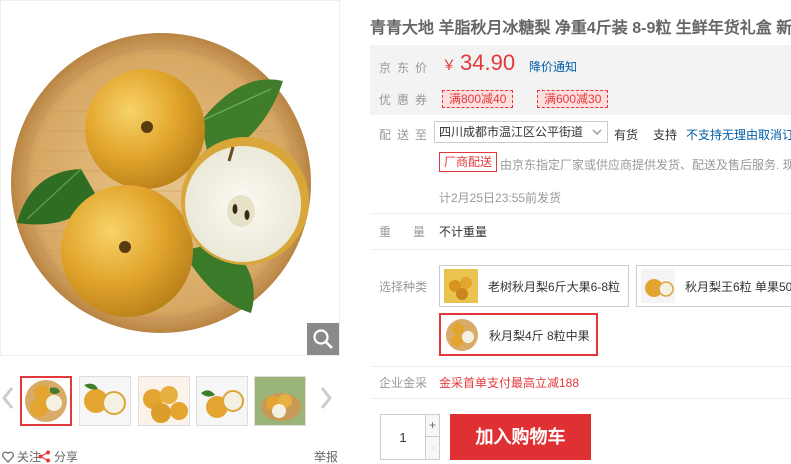 This screenshot has width=791, height=464. Describe the element at coordinates (539, 336) in the screenshot. I see `variant-name: 秋月梨4斤 8粒中果` at that location.